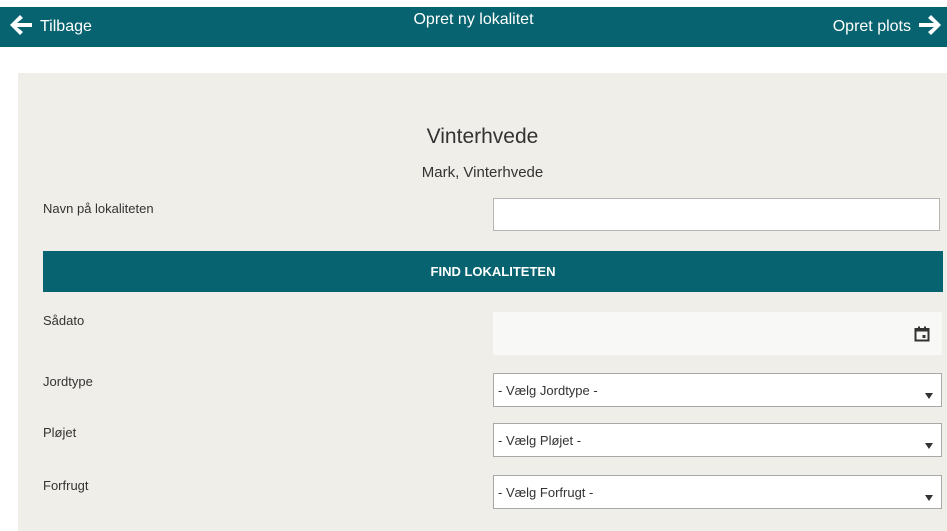 The width and height of the screenshot is (947, 531). What do you see at coordinates (98, 208) in the screenshot?
I see `location-name-label: Navn på lokaliteten` at bounding box center [98, 208].